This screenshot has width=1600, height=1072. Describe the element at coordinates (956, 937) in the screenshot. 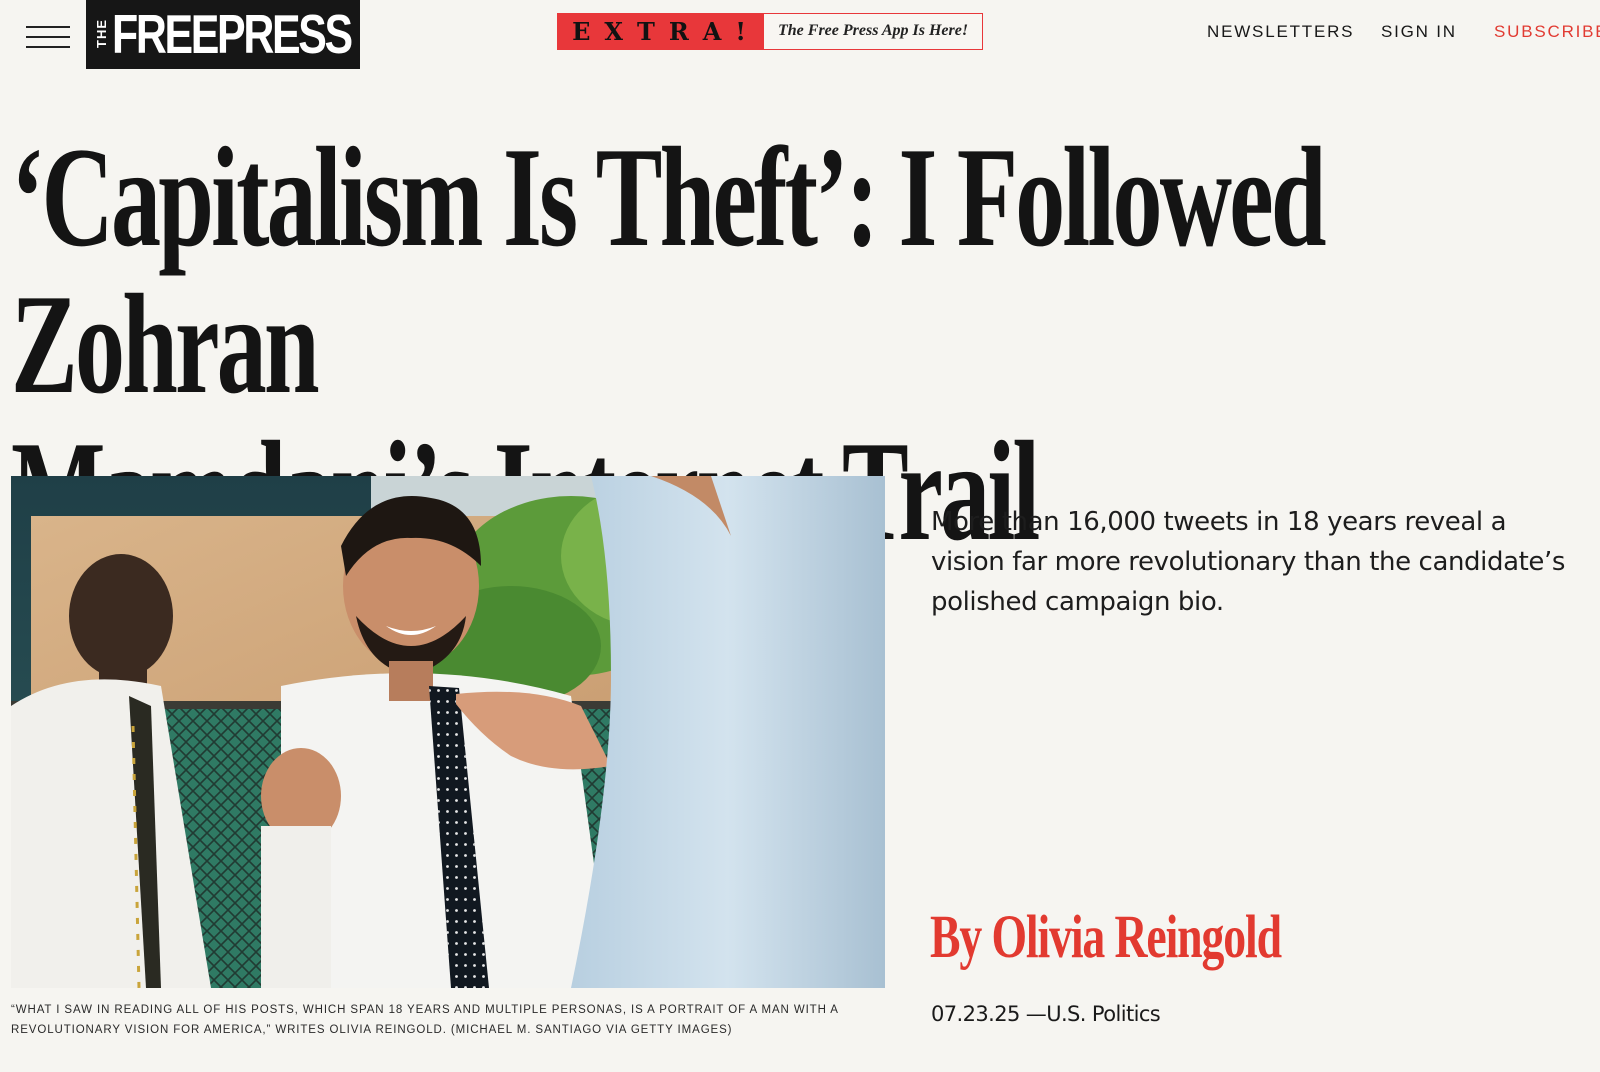

I see `byline-prefix: By` at that location.